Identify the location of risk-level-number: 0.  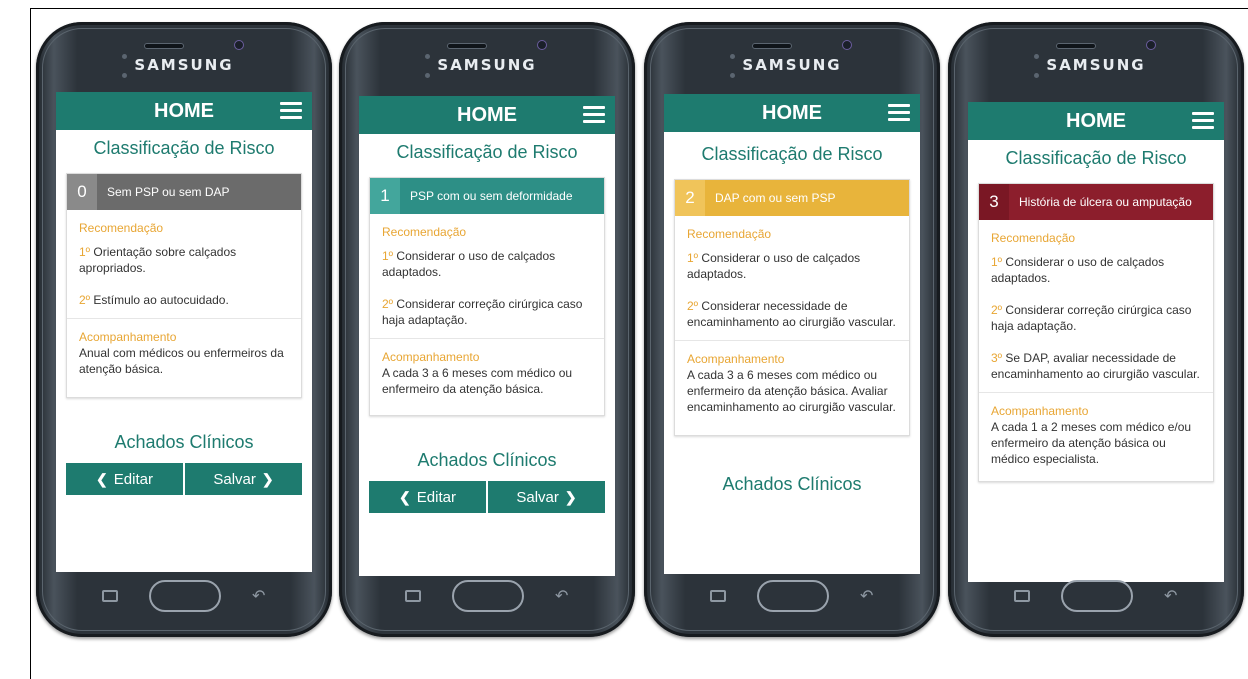
(82, 192).